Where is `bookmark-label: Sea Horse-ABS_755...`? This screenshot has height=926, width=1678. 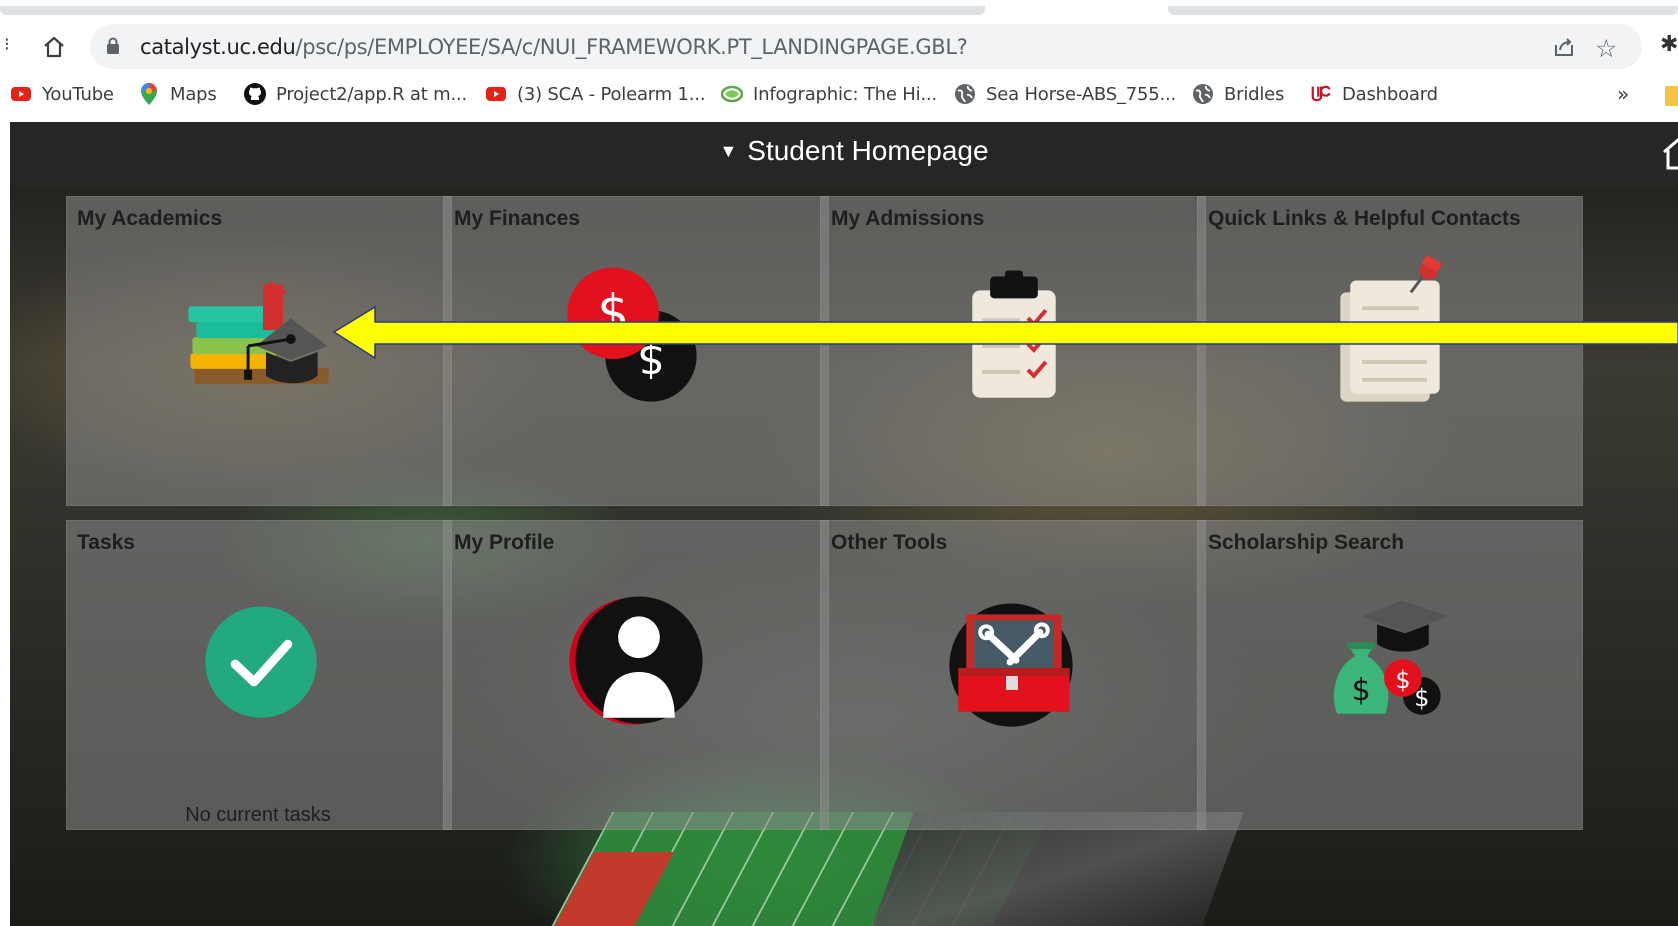
bookmark-label: Sea Horse-ABS_755... is located at coordinates (1081, 94).